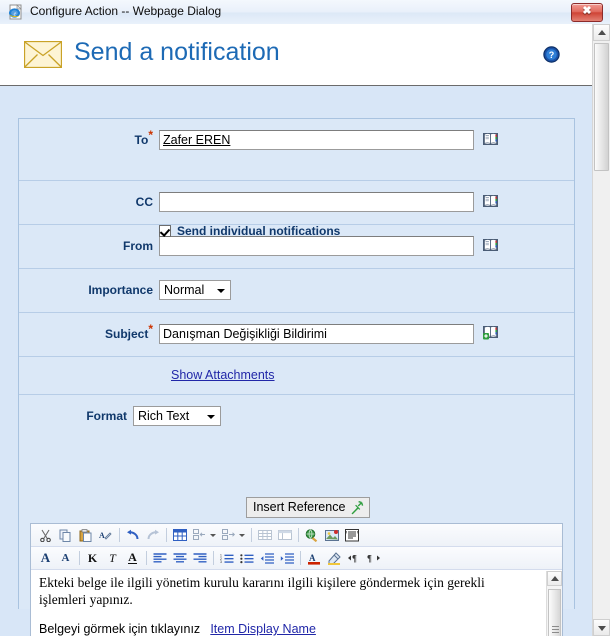  I want to click on paste-icon, so click(85, 535).